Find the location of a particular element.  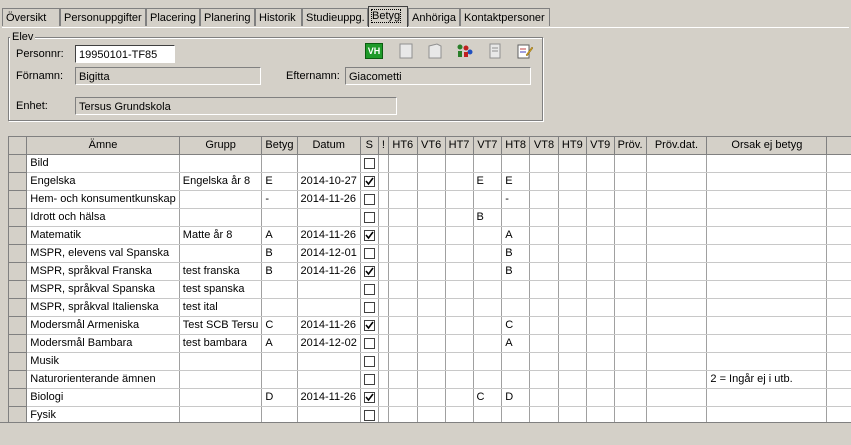

cell-ht8 is located at coordinates (516, 379).